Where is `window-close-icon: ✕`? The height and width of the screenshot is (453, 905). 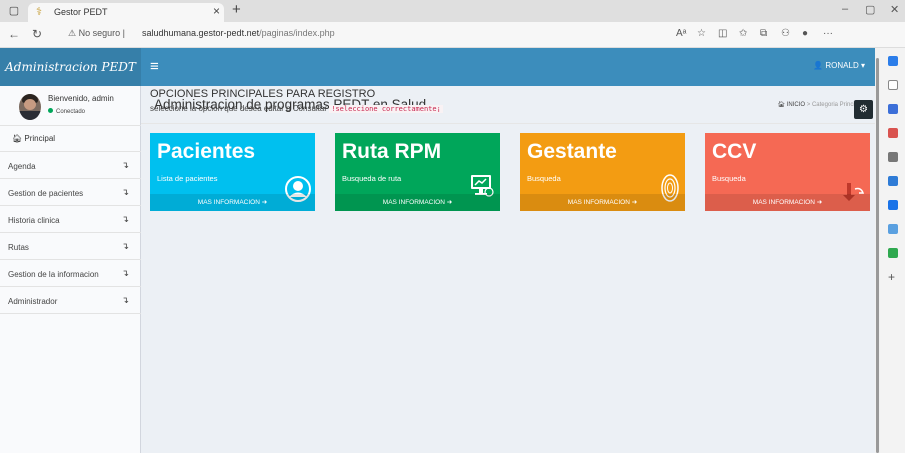 window-close-icon: ✕ is located at coordinates (894, 9).